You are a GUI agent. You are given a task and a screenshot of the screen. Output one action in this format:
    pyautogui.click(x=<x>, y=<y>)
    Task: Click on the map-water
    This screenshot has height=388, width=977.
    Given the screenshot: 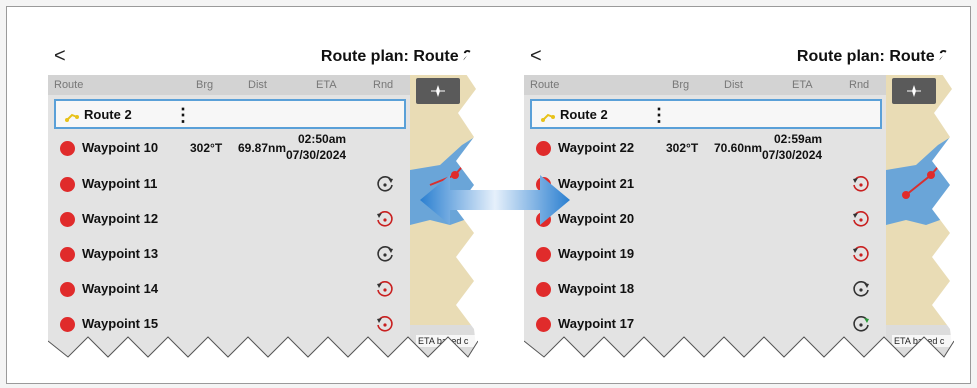 What is the action you would take?
    pyautogui.click(x=920, y=249)
    